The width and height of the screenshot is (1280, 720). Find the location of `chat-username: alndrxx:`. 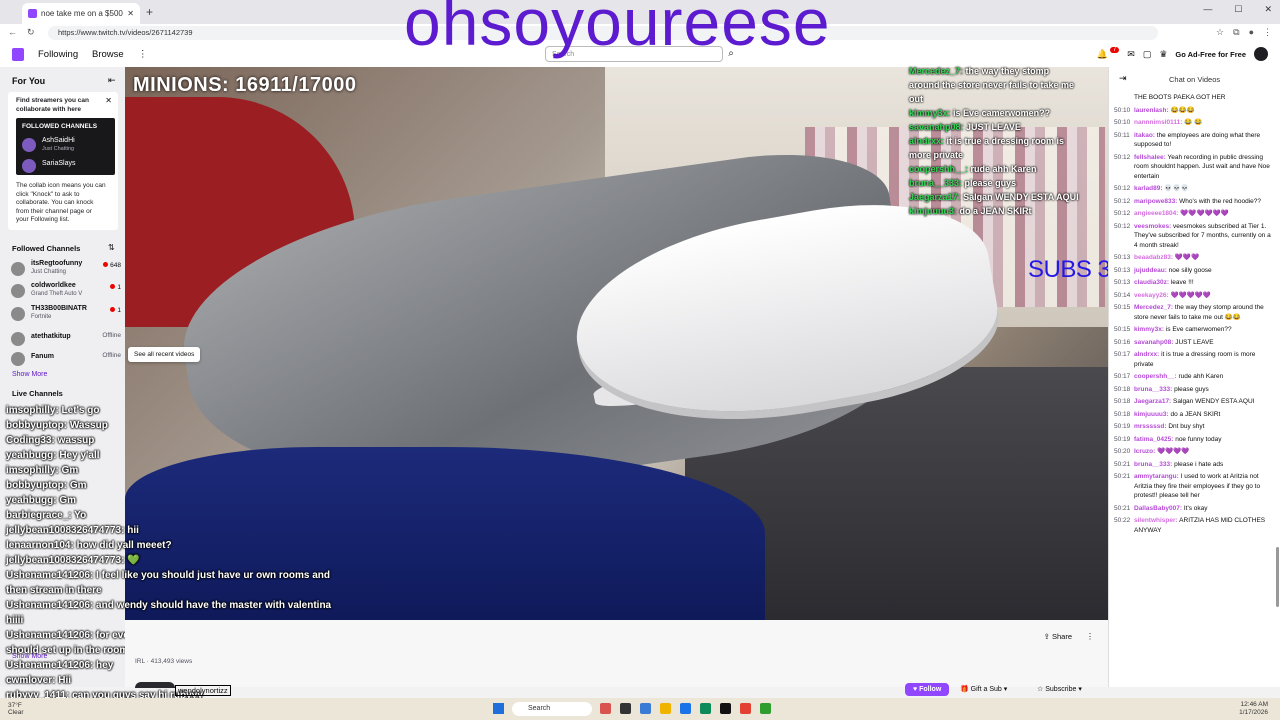

chat-username: alndrxx: is located at coordinates (1146, 354).